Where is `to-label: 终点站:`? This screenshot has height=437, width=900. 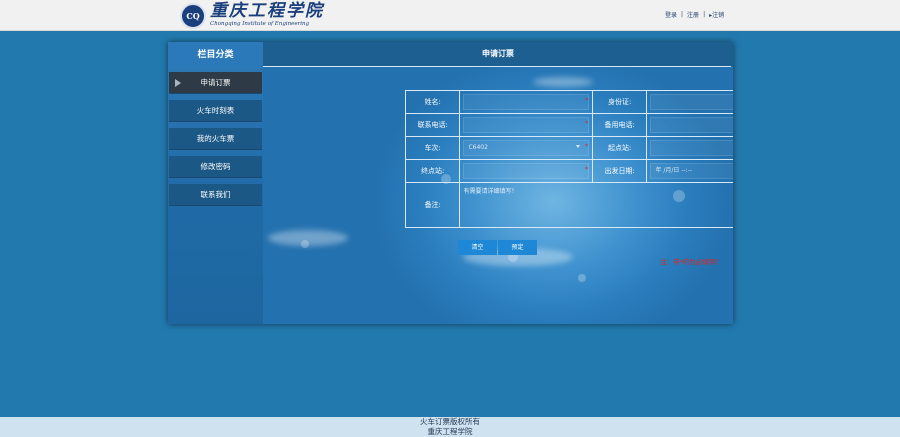
to-label: 终点站: is located at coordinates (432, 171).